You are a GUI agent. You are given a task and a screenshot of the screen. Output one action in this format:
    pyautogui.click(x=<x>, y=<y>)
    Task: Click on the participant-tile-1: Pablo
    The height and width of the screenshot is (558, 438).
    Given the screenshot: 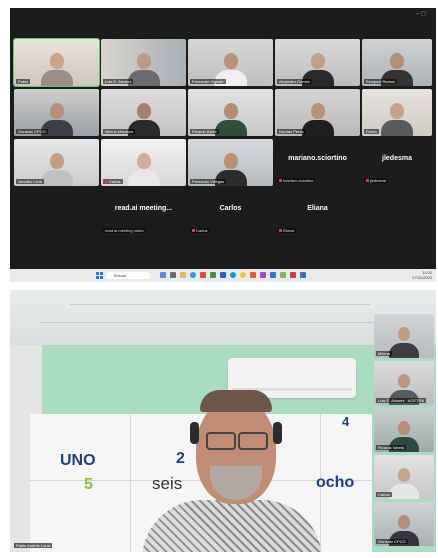 What is the action you would take?
    pyautogui.click(x=56, y=62)
    